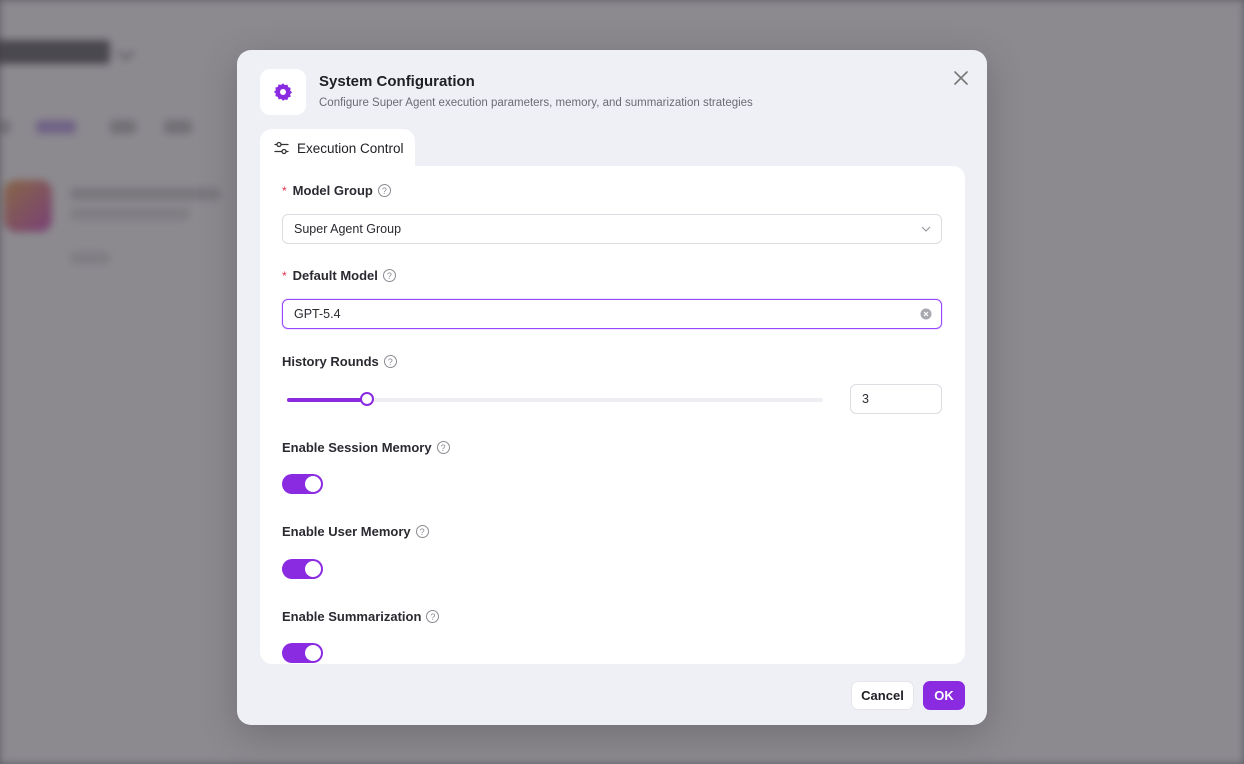 Image resolution: width=1244 pixels, height=764 pixels. What do you see at coordinates (332, 190) in the screenshot?
I see `model-group-label-text: Model Group` at bounding box center [332, 190].